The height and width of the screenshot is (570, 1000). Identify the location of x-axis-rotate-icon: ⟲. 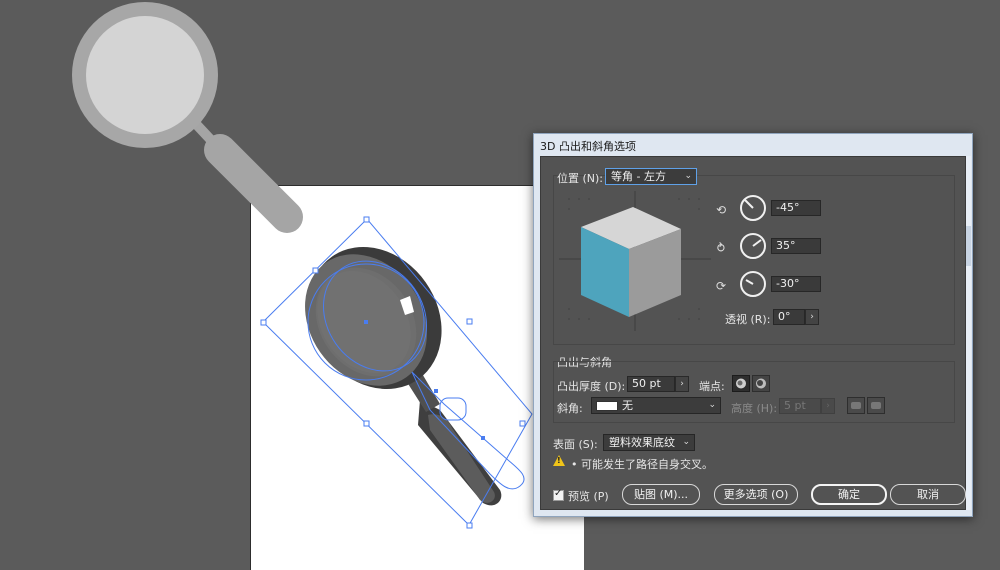
(721, 210).